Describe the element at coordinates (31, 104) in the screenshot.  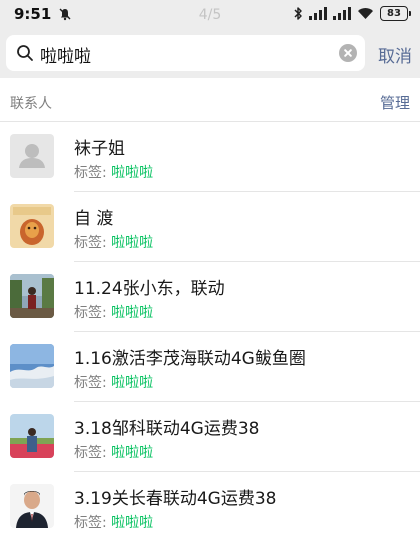
I see `section-title: 联系人` at that location.